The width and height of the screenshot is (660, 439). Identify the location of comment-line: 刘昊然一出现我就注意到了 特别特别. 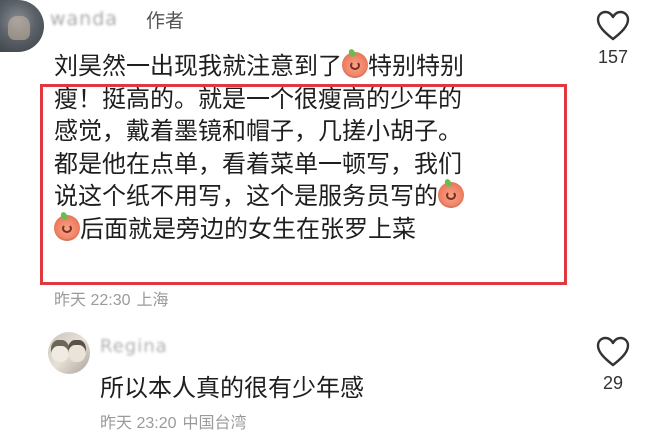
(259, 66).